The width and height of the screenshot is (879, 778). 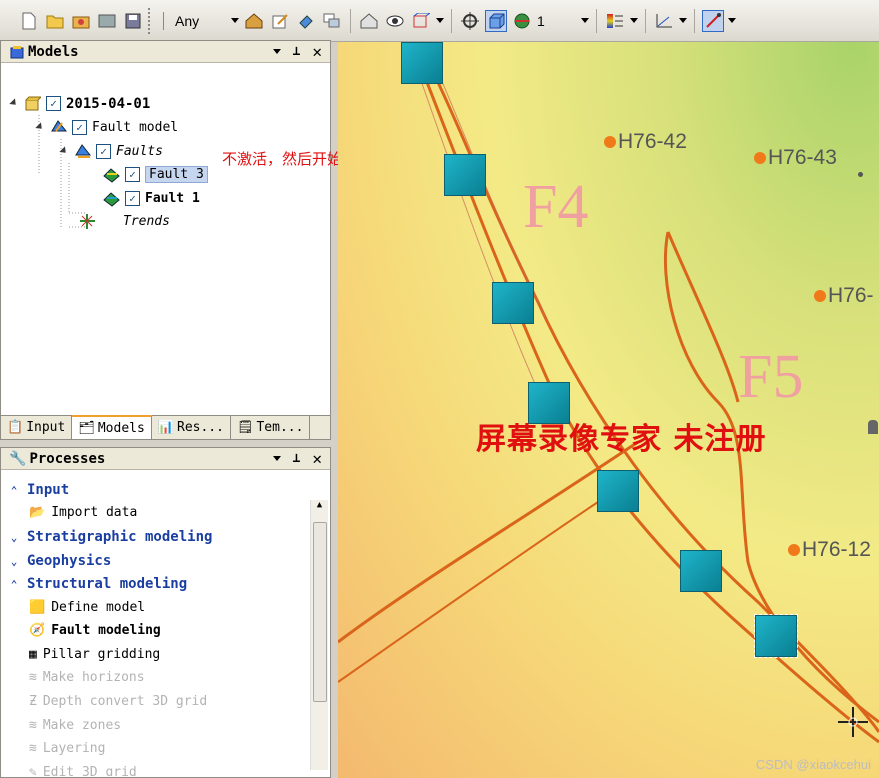 I want to click on tab-models: 🗂 Models, so click(x=112, y=427).